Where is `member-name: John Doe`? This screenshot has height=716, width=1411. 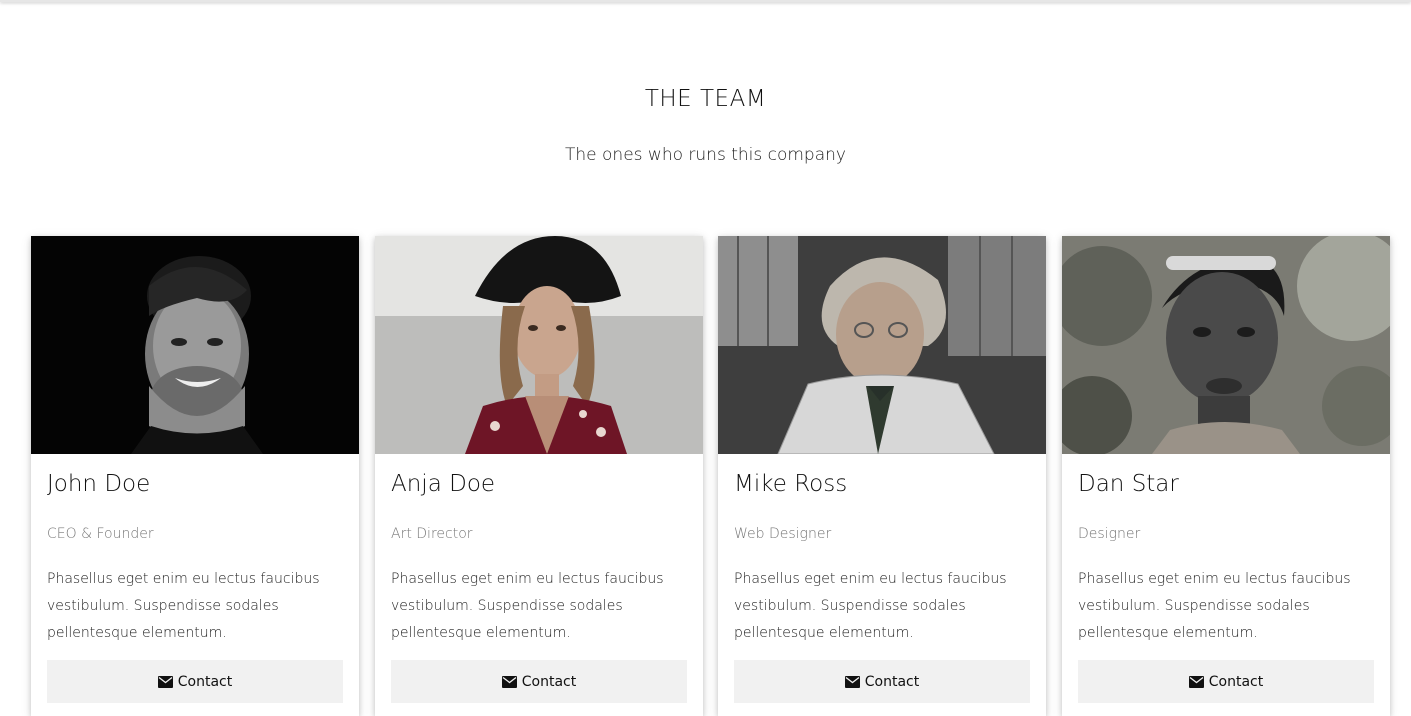 member-name: John Doe is located at coordinates (99, 484).